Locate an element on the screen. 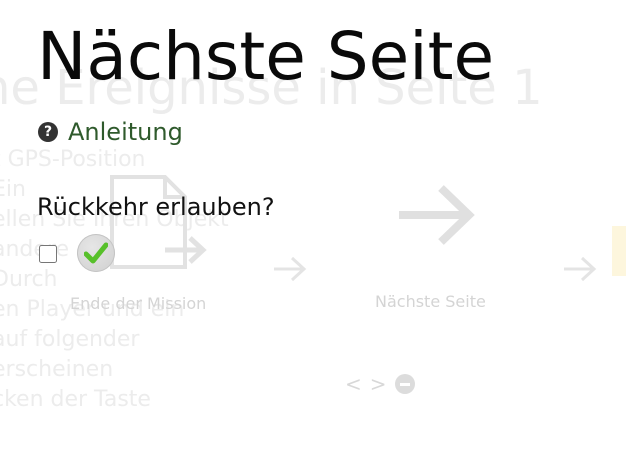 This screenshot has width=626, height=456. allow-return-label: Rückkehr erlauben? is located at coordinates (156, 207).